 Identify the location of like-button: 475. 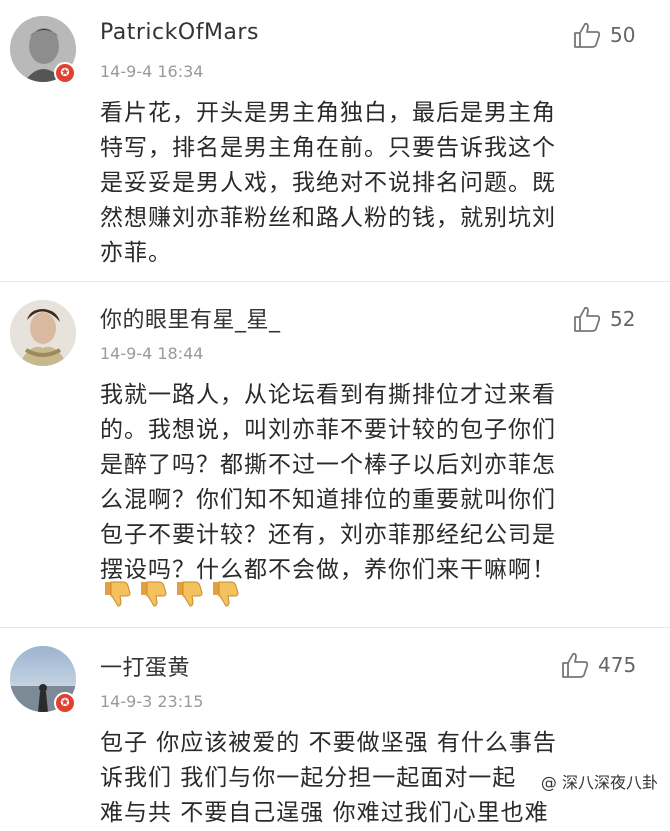
(598, 665).